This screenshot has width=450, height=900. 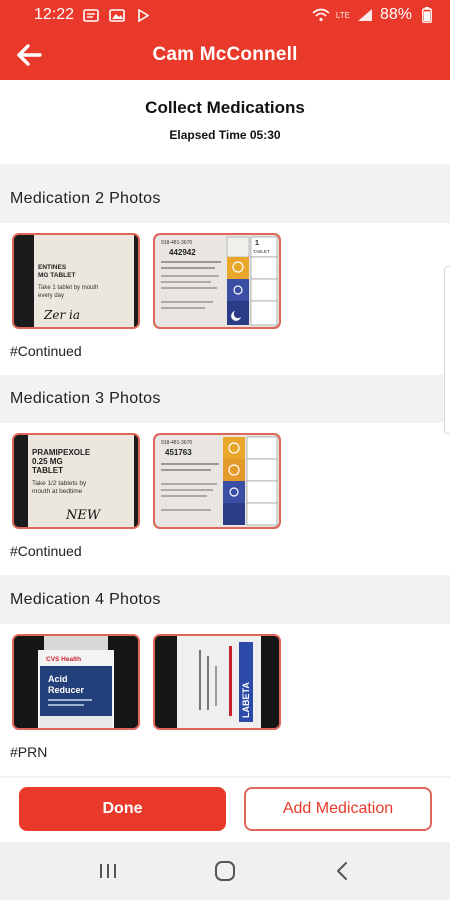 I want to click on svg-text: Take 1/2 tablets by, so click(x=59, y=483).